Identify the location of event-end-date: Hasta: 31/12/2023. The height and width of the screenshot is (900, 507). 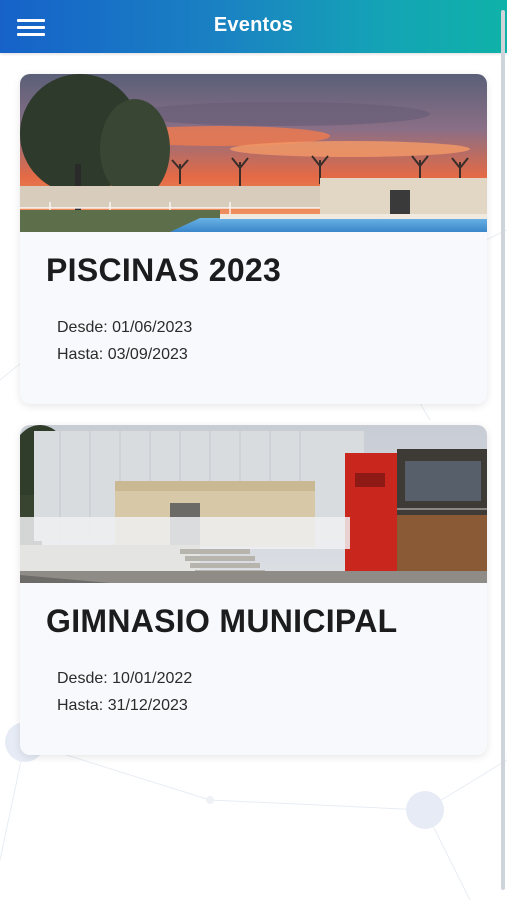
(122, 705).